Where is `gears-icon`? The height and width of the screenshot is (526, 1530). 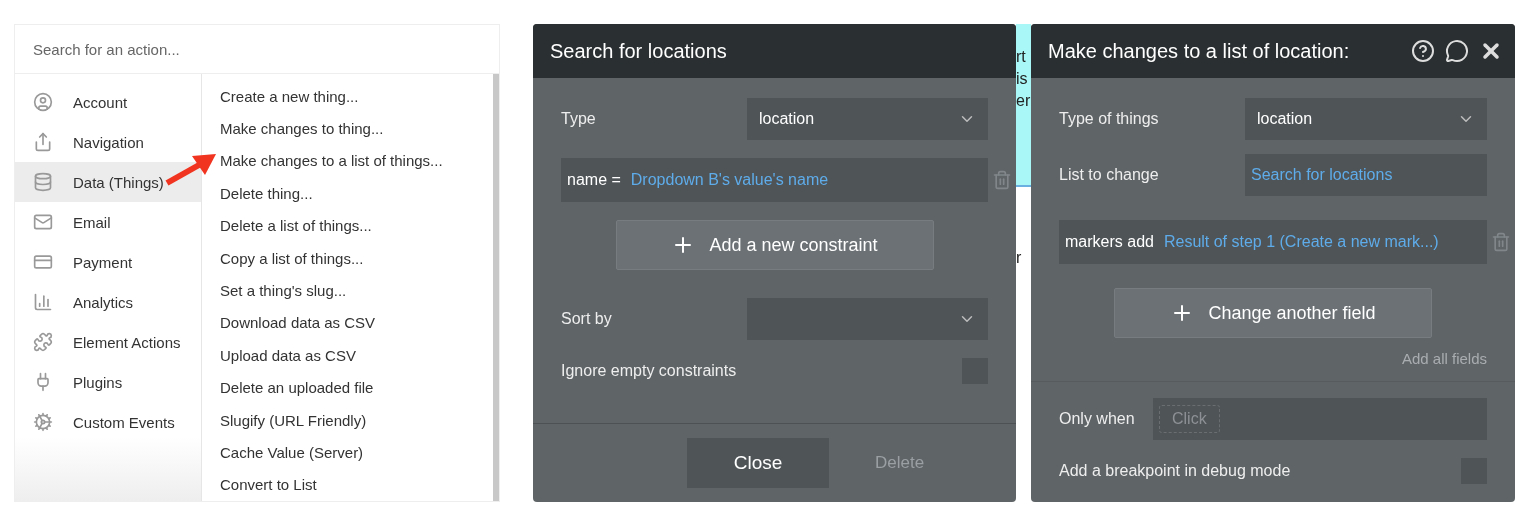 gears-icon is located at coordinates (43, 422).